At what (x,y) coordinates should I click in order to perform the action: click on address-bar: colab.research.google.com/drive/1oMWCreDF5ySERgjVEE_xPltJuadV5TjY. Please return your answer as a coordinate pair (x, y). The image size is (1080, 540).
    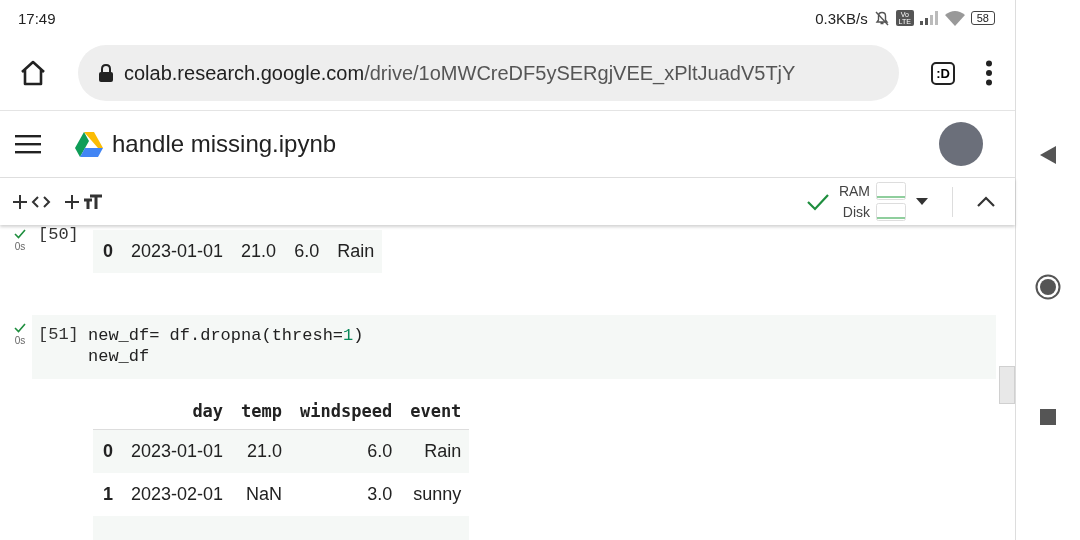
    Looking at the image, I should click on (489, 73).